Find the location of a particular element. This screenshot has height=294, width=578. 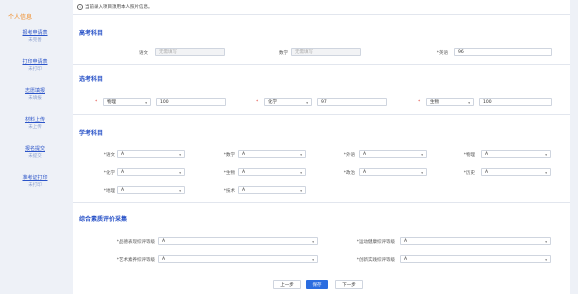

sidebar-item-title: 材料上传 is located at coordinates (35, 120).